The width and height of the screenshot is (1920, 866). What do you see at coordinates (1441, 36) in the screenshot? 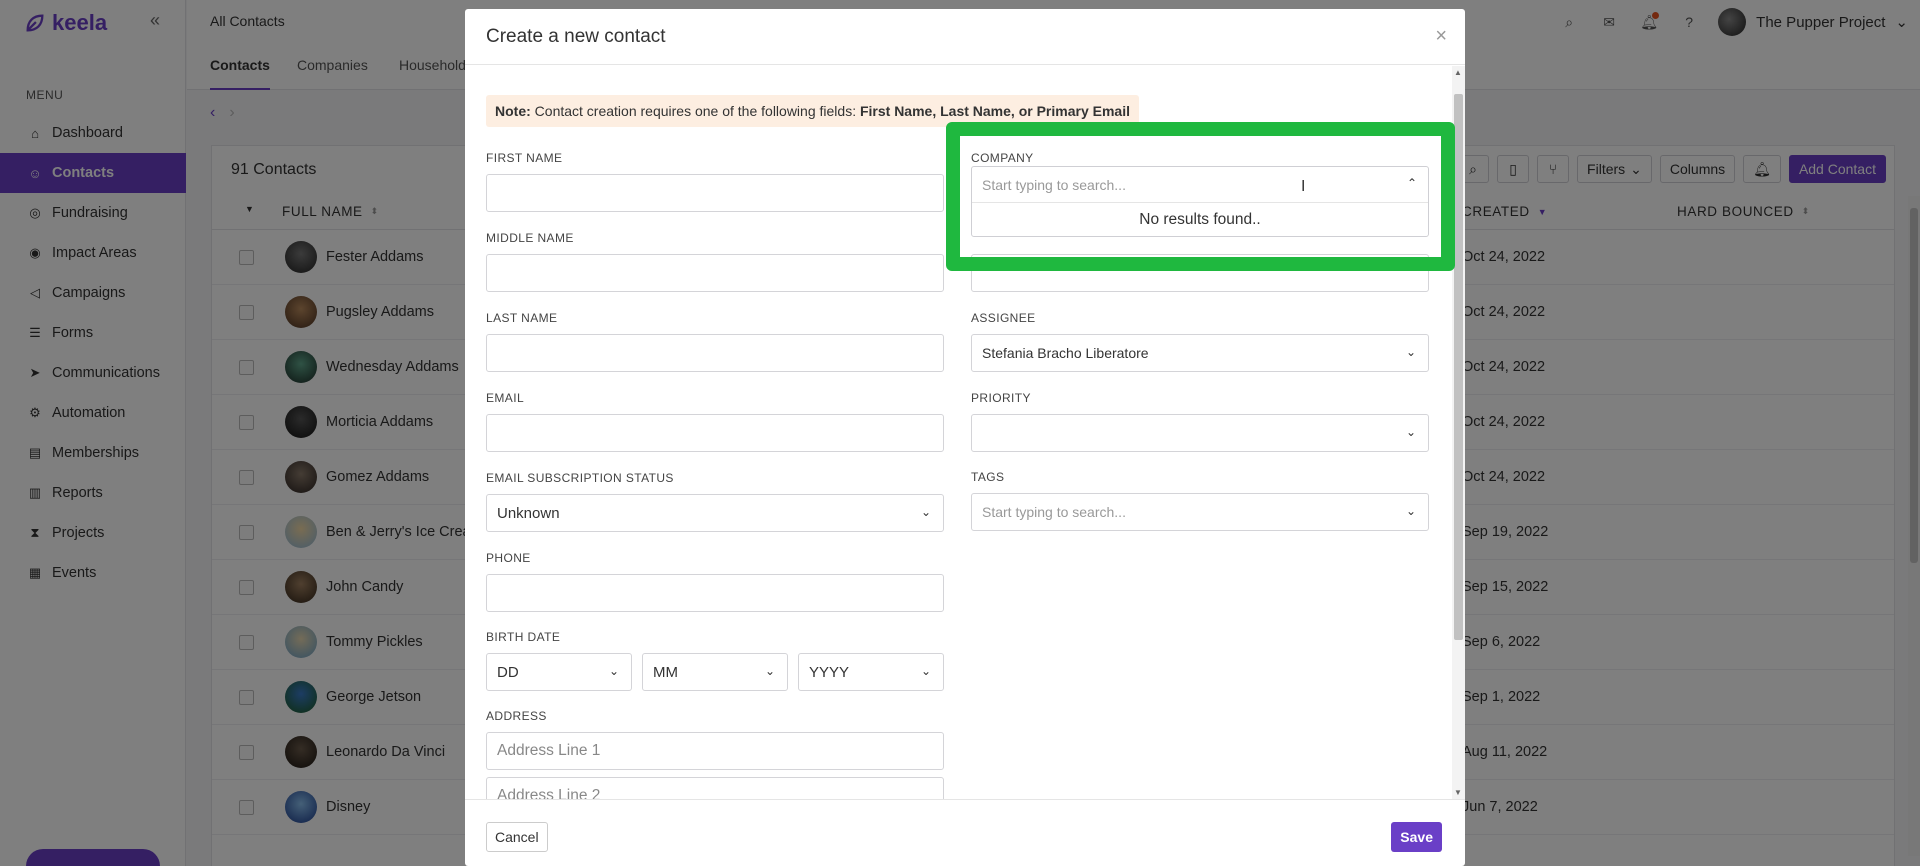
I see `close-icon: ×` at bounding box center [1441, 36].